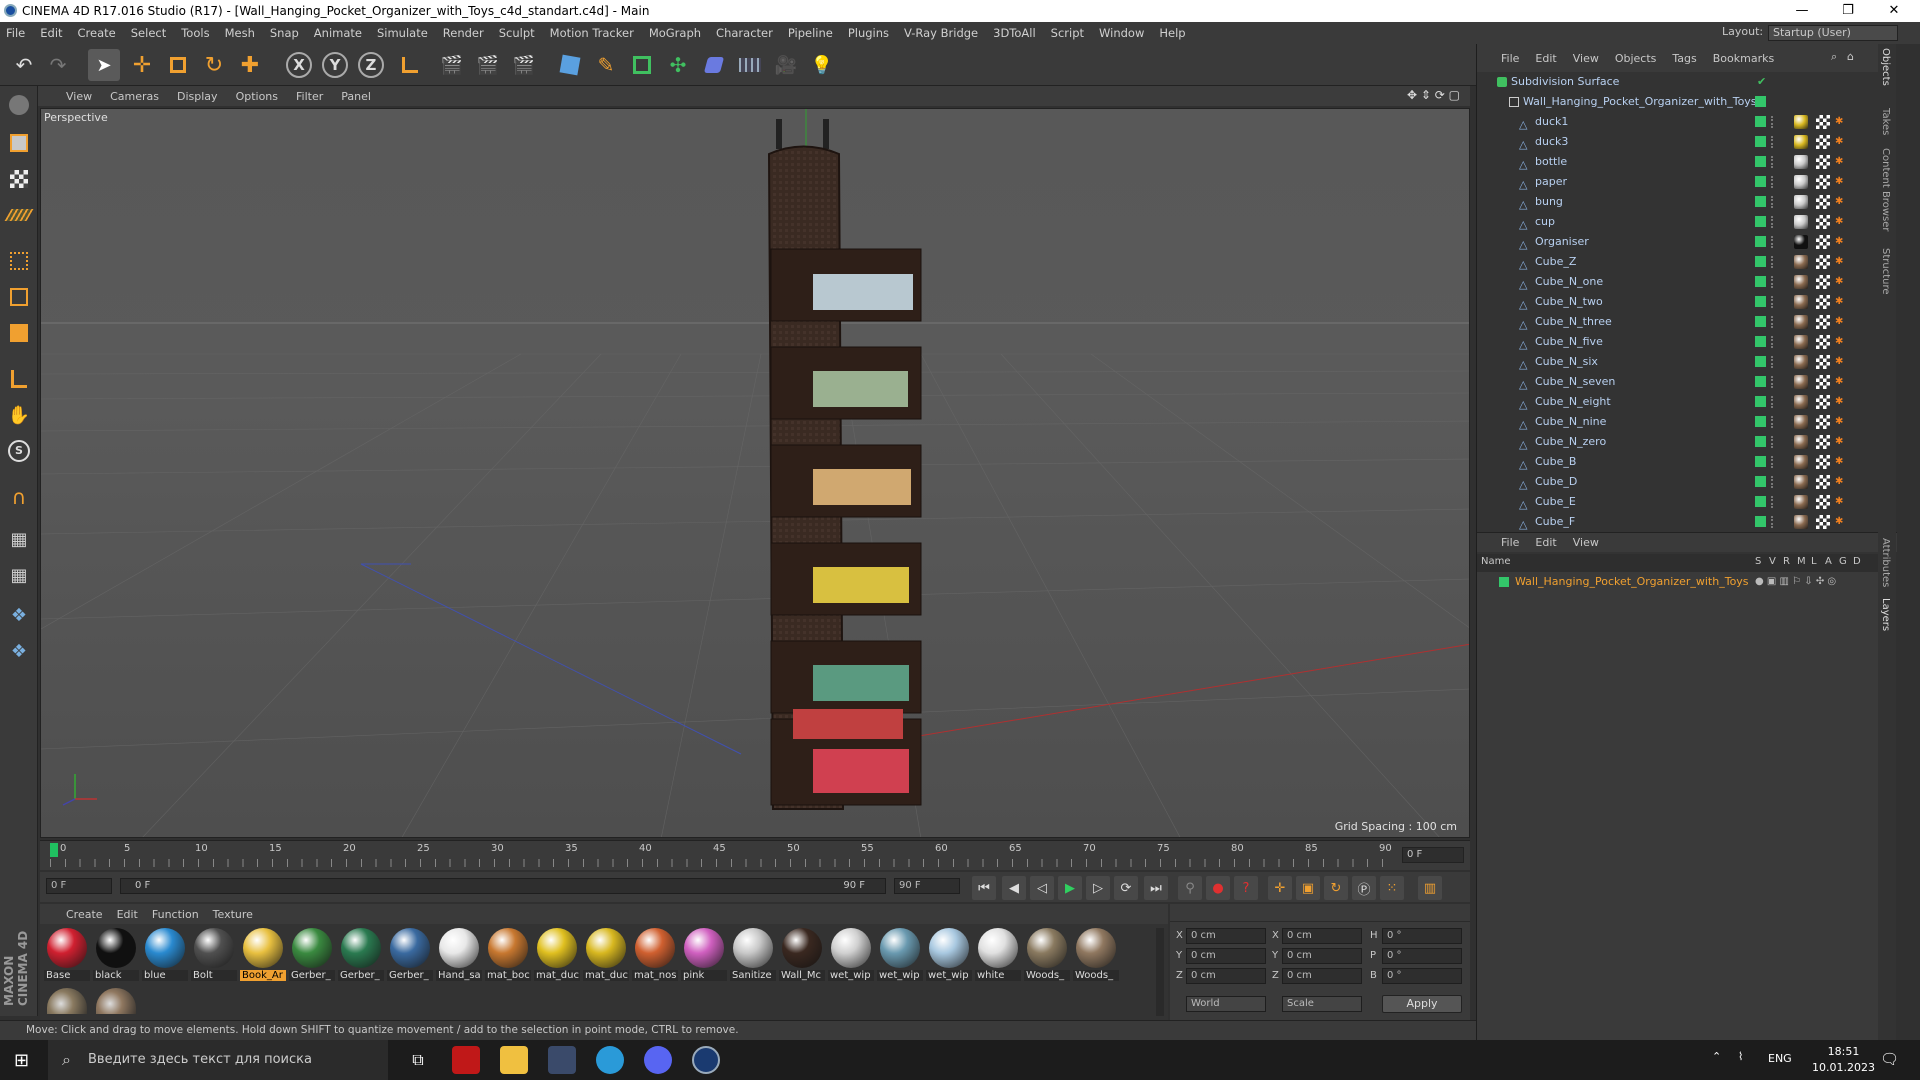 Image resolution: width=1920 pixels, height=1080 pixels. What do you see at coordinates (714, 65) in the screenshot?
I see `add-deformer-button` at bounding box center [714, 65].